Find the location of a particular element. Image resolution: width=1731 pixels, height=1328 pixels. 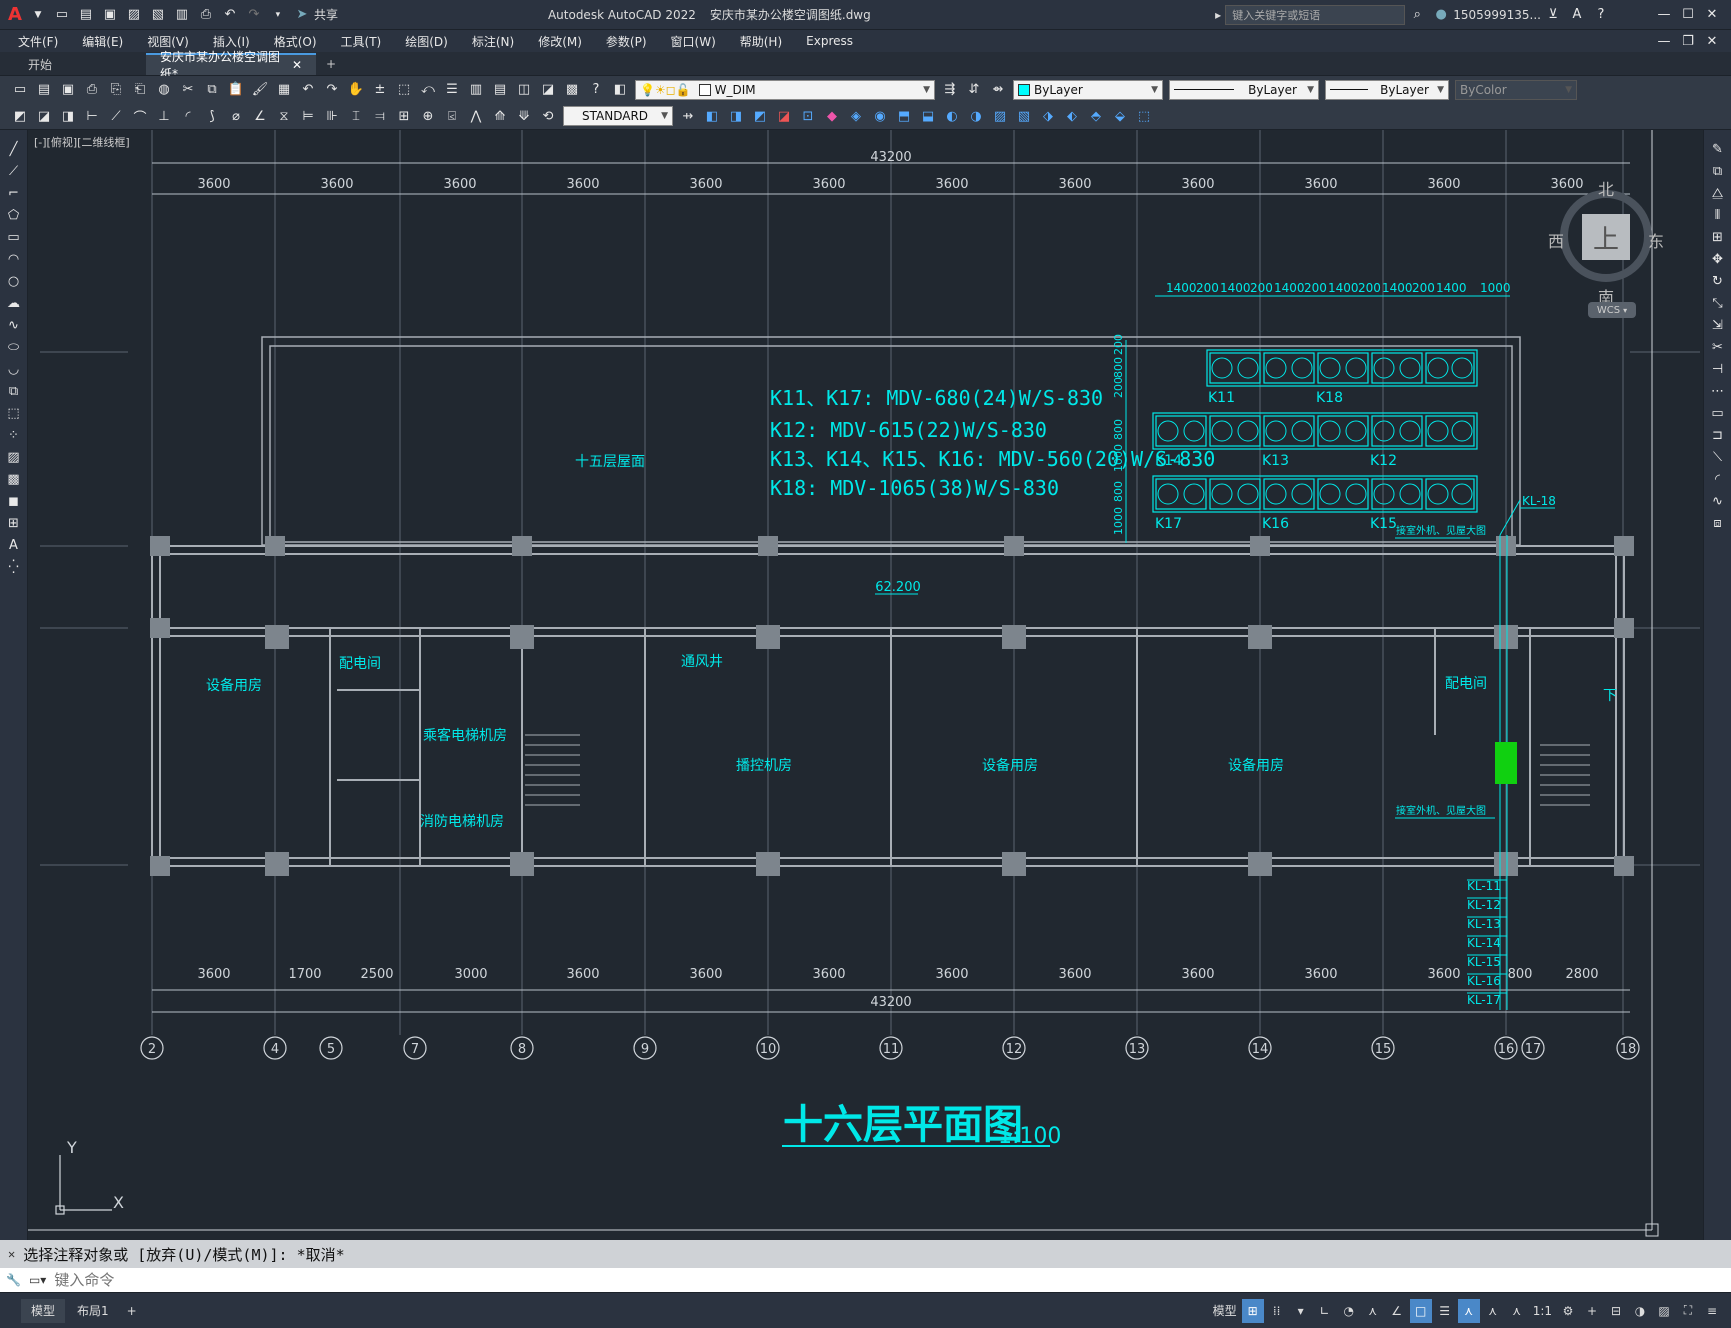

rotate-icon: ↻ is located at coordinates (1718, 281).